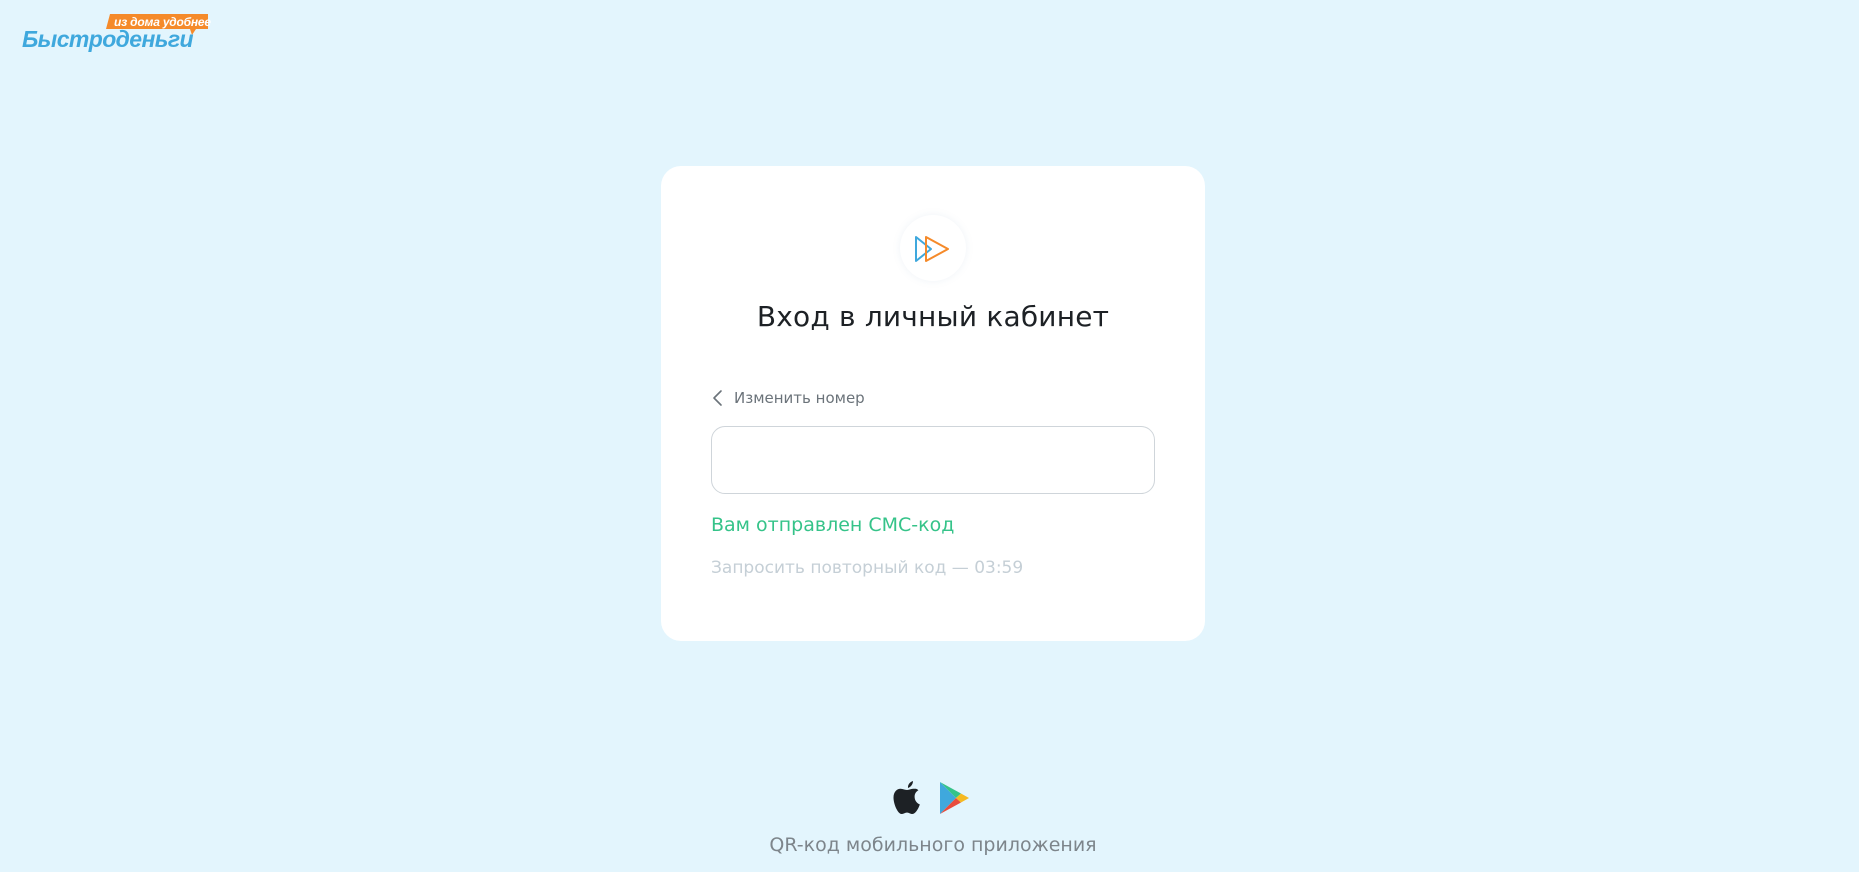 This screenshot has width=1859, height=872. What do you see at coordinates (933, 845) in the screenshot?
I see `qr-code-caption: QR-код мобильного приложения` at bounding box center [933, 845].